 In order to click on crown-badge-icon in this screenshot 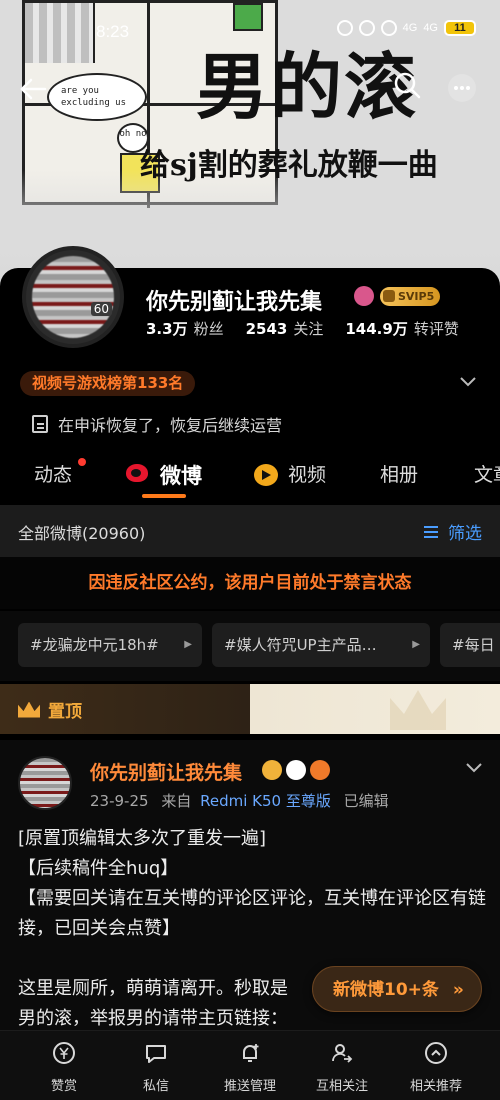, I will do `click(272, 770)`.